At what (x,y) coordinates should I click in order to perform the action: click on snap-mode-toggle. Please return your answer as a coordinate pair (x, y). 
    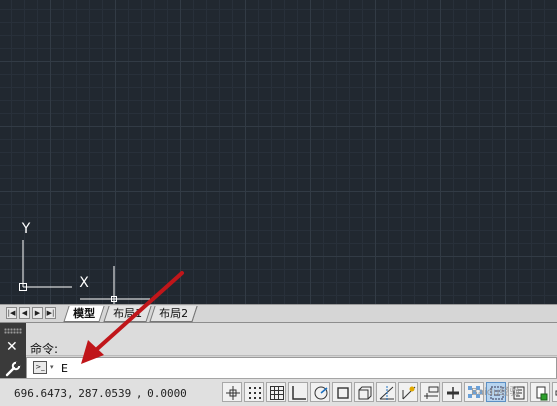
    Looking at the image, I should click on (254, 392).